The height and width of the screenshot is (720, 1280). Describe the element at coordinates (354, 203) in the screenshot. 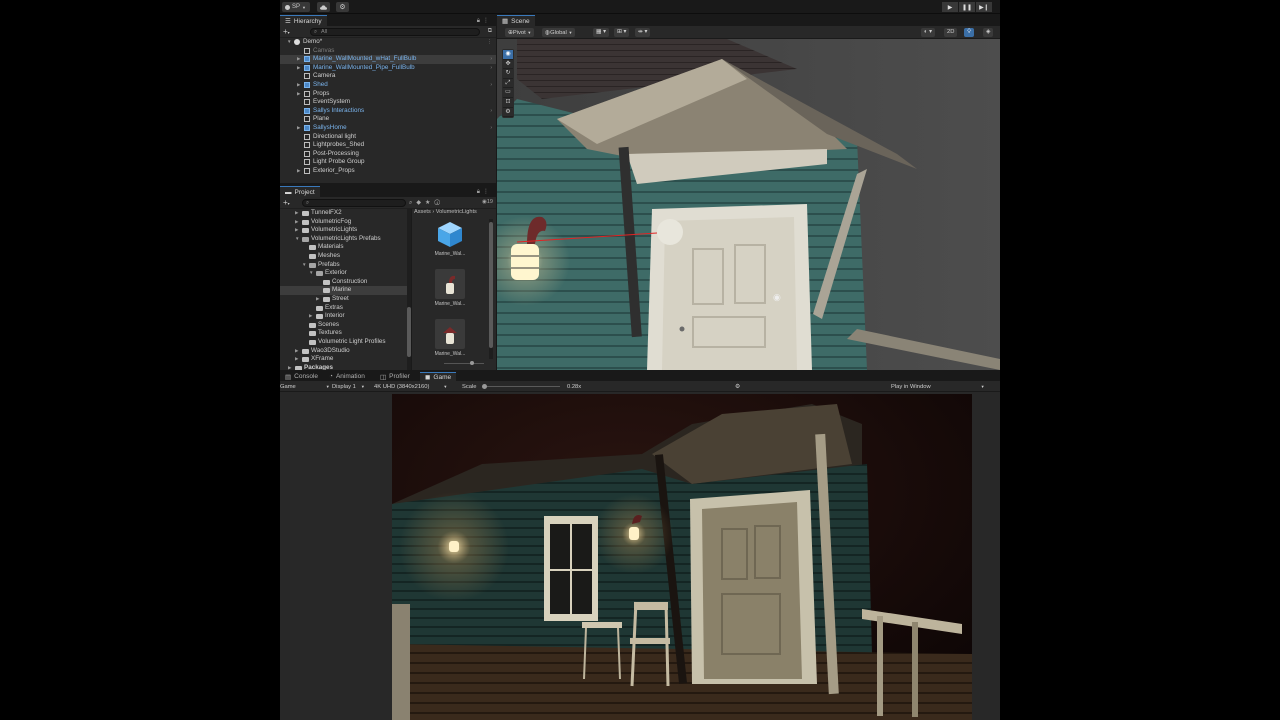

I see `project-search-input: ⌕` at that location.